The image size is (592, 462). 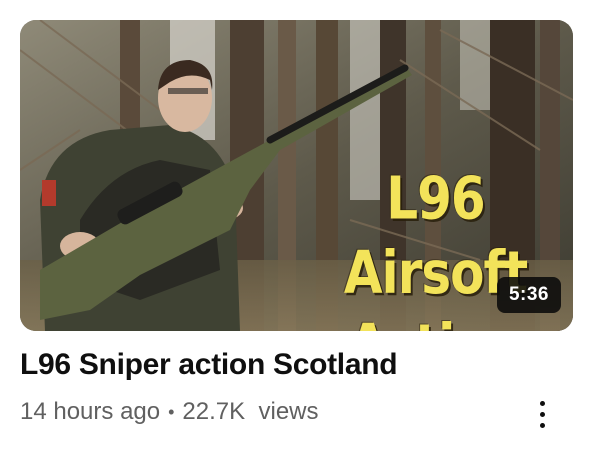 What do you see at coordinates (209, 365) in the screenshot?
I see `video-title: L96 Sniper action Scotland` at bounding box center [209, 365].